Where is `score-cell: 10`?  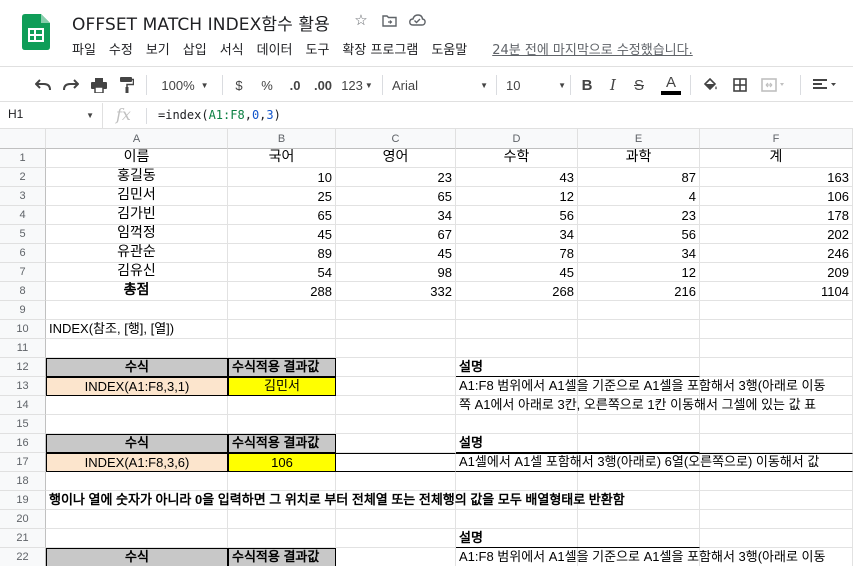
score-cell: 10 is located at coordinates (282, 177).